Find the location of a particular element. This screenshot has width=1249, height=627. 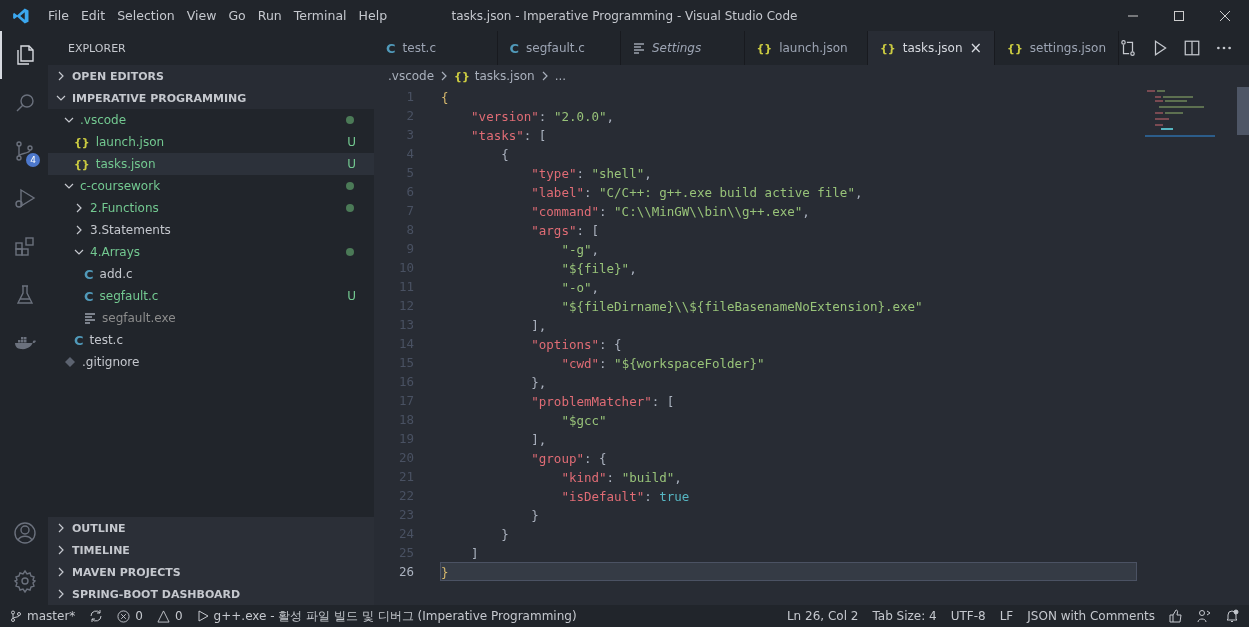

close-tab-button: × is located at coordinates (976, 48).